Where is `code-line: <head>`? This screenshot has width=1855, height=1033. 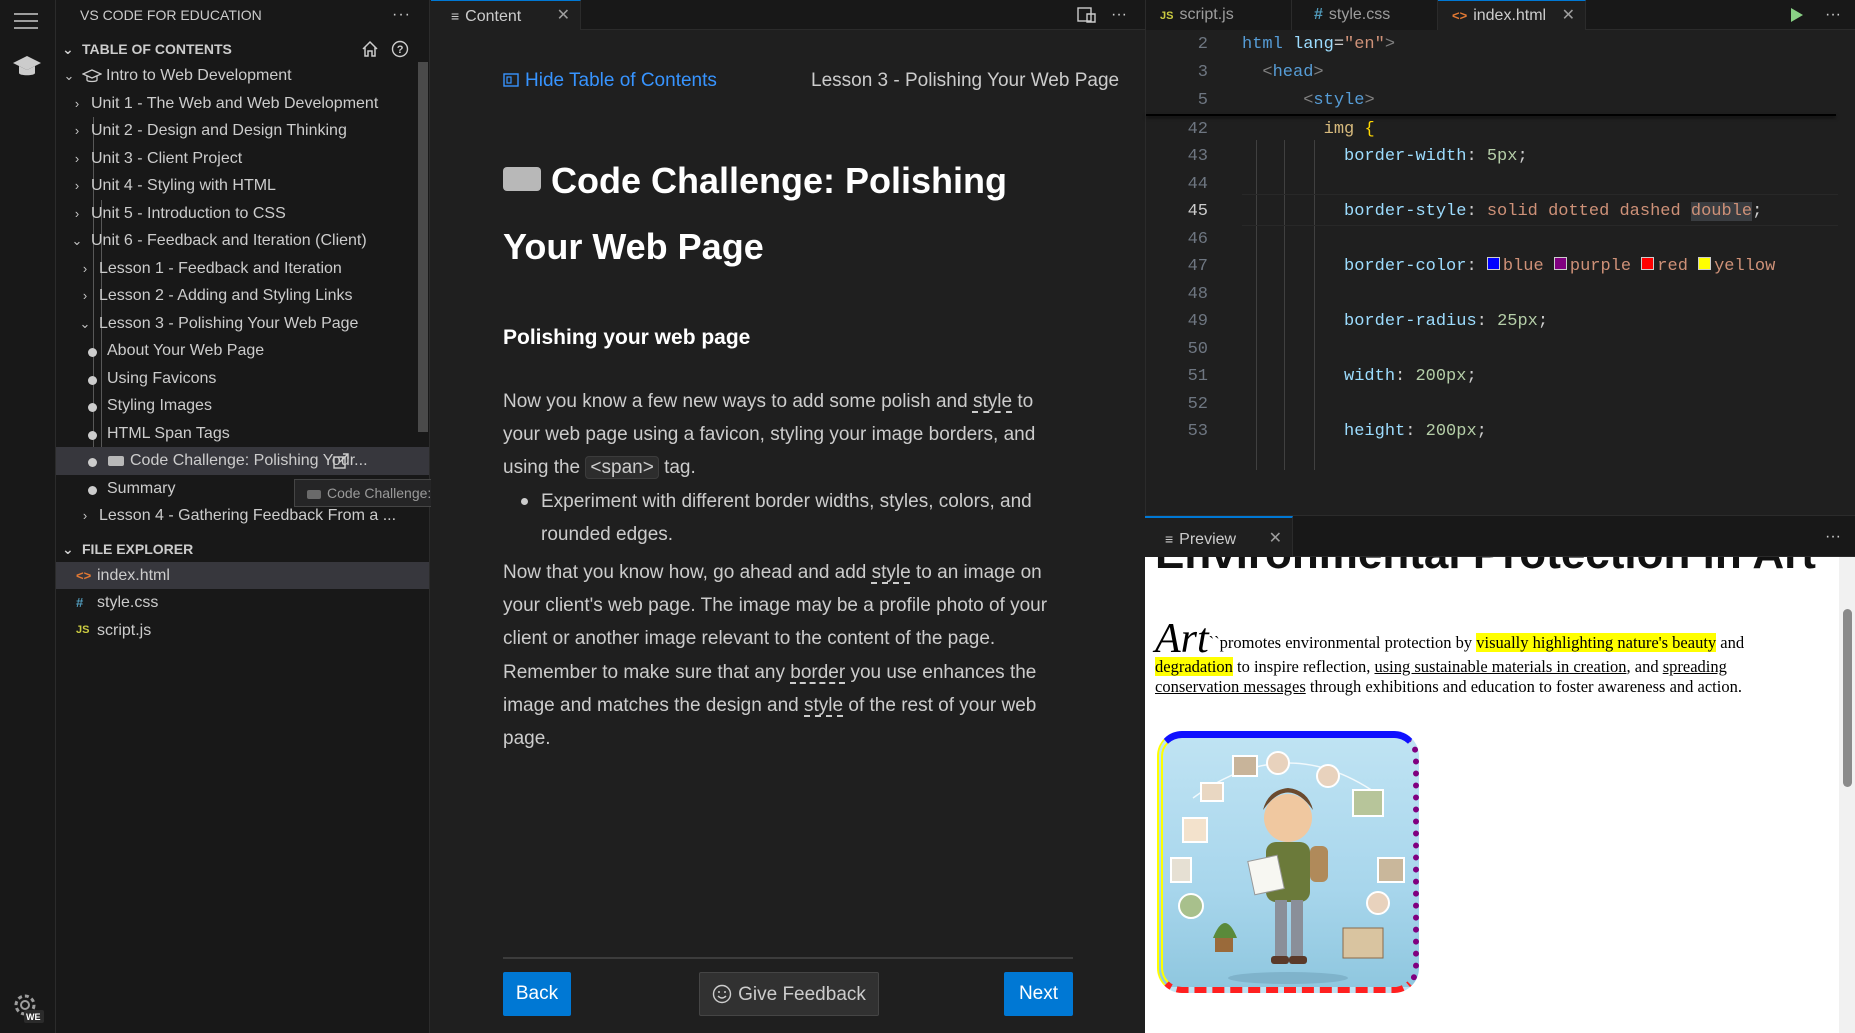
code-line: <head> is located at coordinates (1293, 72).